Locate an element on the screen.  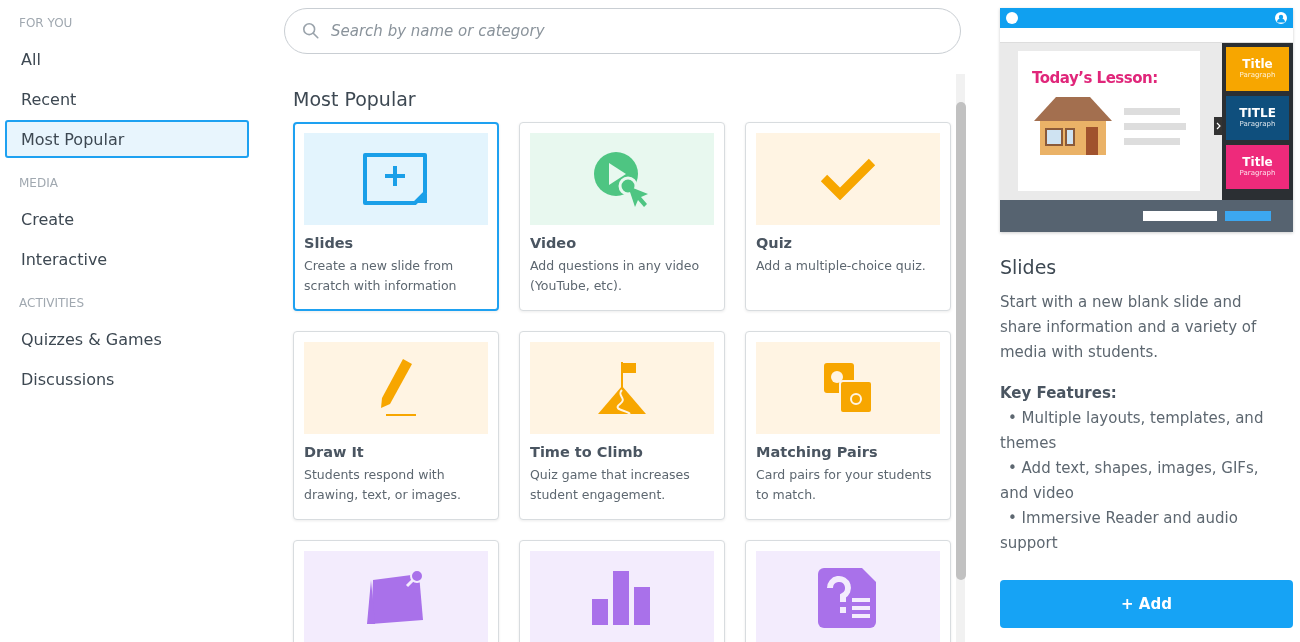
card-description: Add a multiple-choice quiz. is located at coordinates (841, 266).